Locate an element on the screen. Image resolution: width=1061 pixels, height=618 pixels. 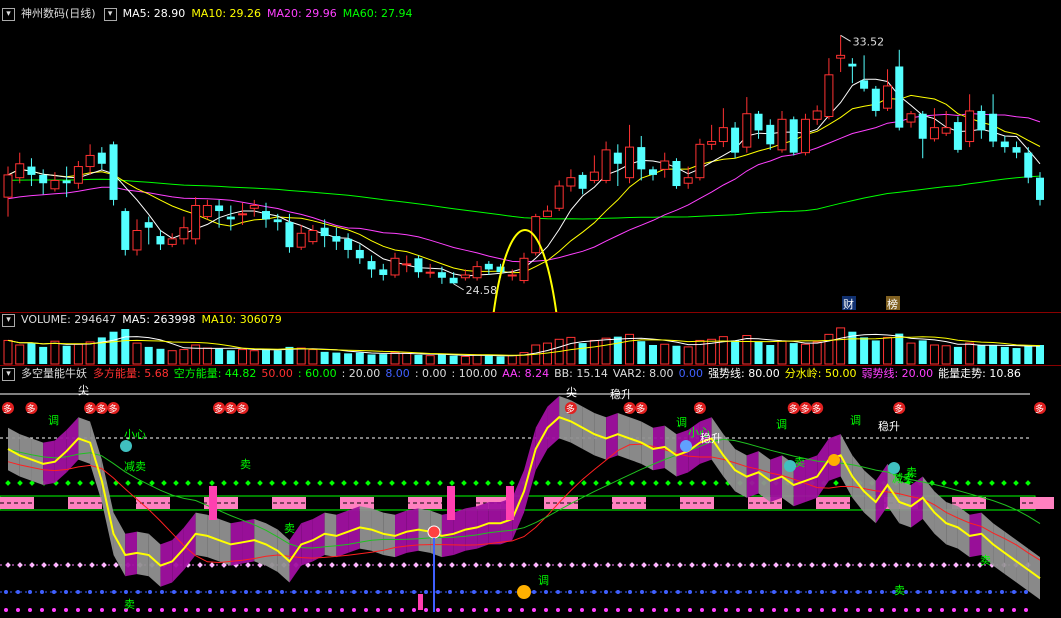
volume-menu-icon: ▾ is located at coordinates (8, 320).